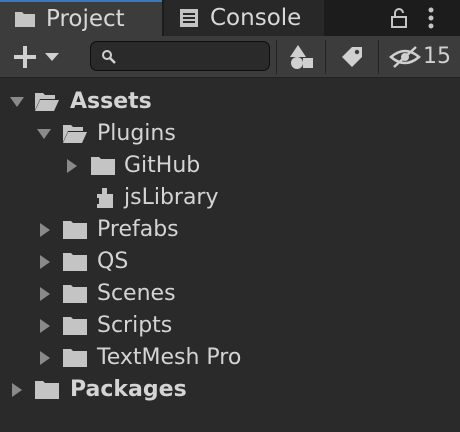 Image resolution: width=460 pixels, height=432 pixels. What do you see at coordinates (171, 197) in the screenshot?
I see `tree-item-label: jsLibrary` at bounding box center [171, 197].